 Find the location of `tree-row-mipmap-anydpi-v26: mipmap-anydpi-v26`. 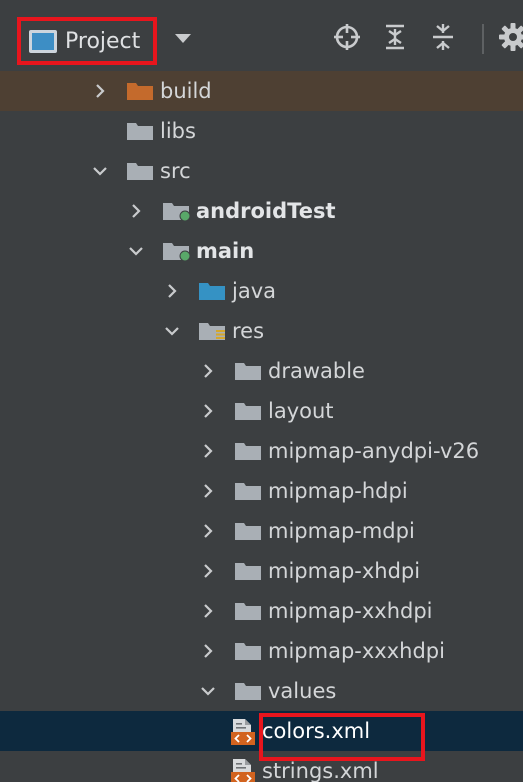

tree-row-mipmap-anydpi-v26: mipmap-anydpi-v26 is located at coordinates (261, 451).